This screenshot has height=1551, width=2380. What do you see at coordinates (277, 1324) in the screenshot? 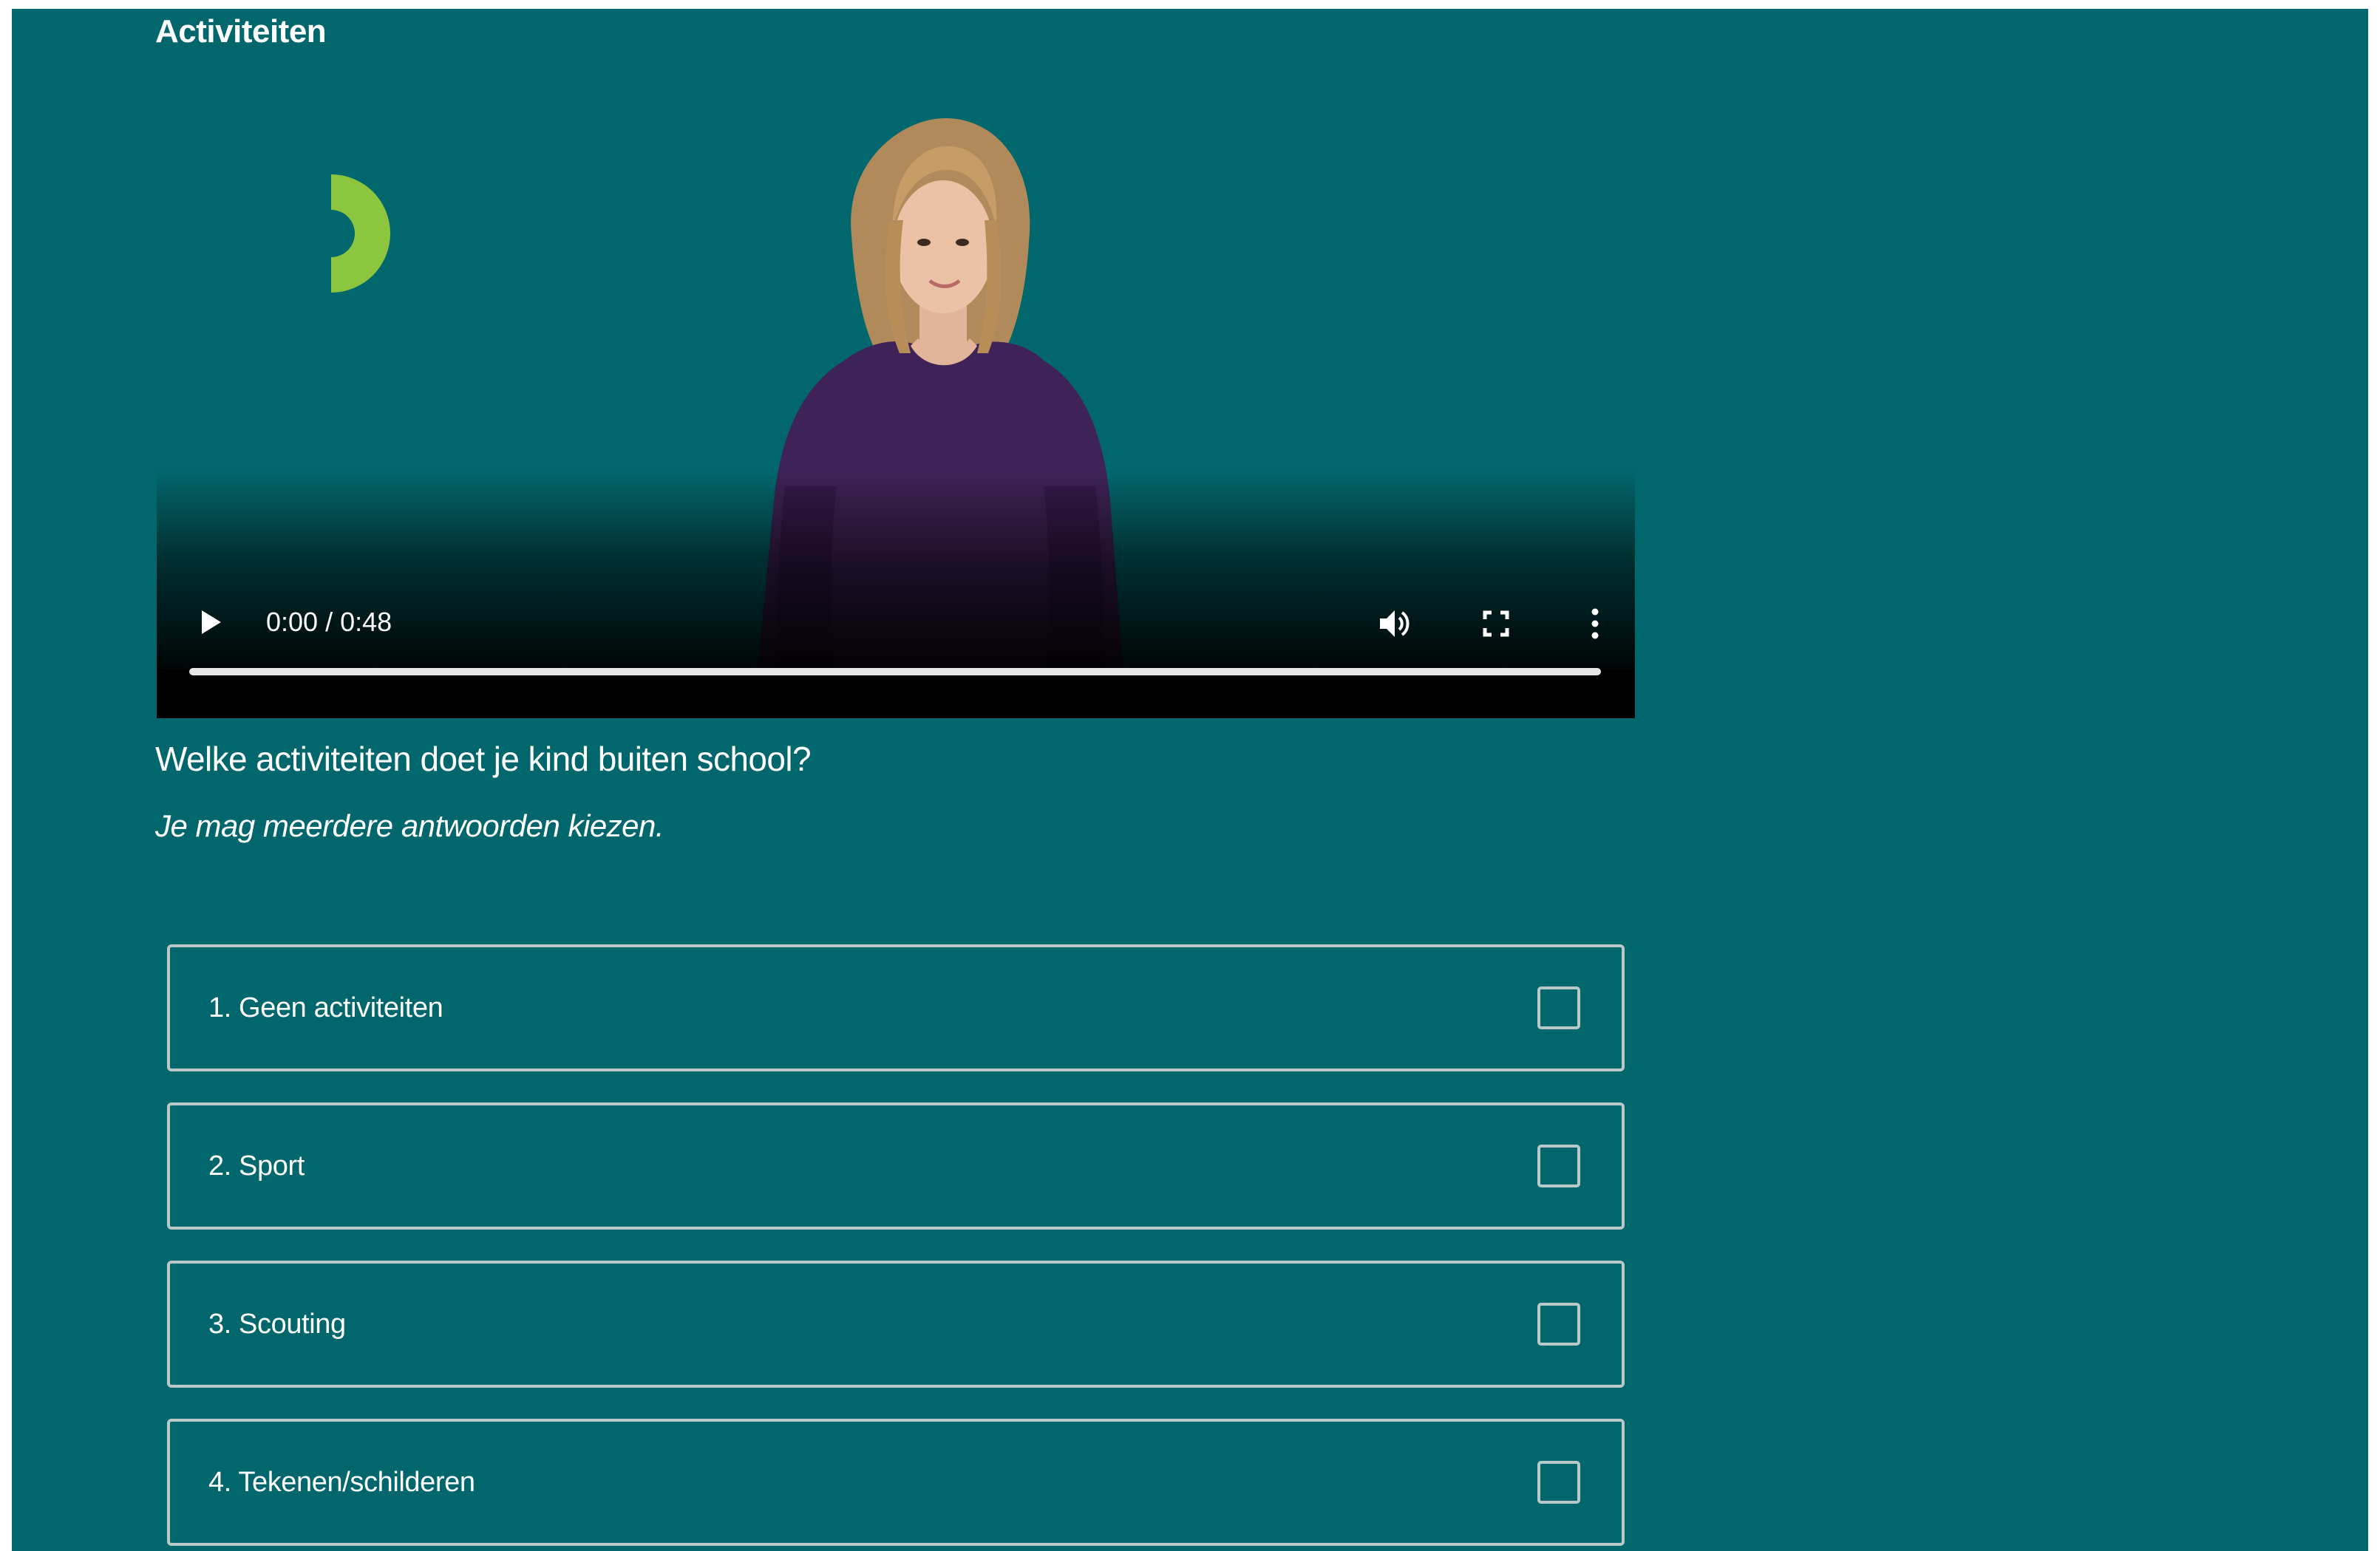
I see `option-label: 3. Scouting` at bounding box center [277, 1324].